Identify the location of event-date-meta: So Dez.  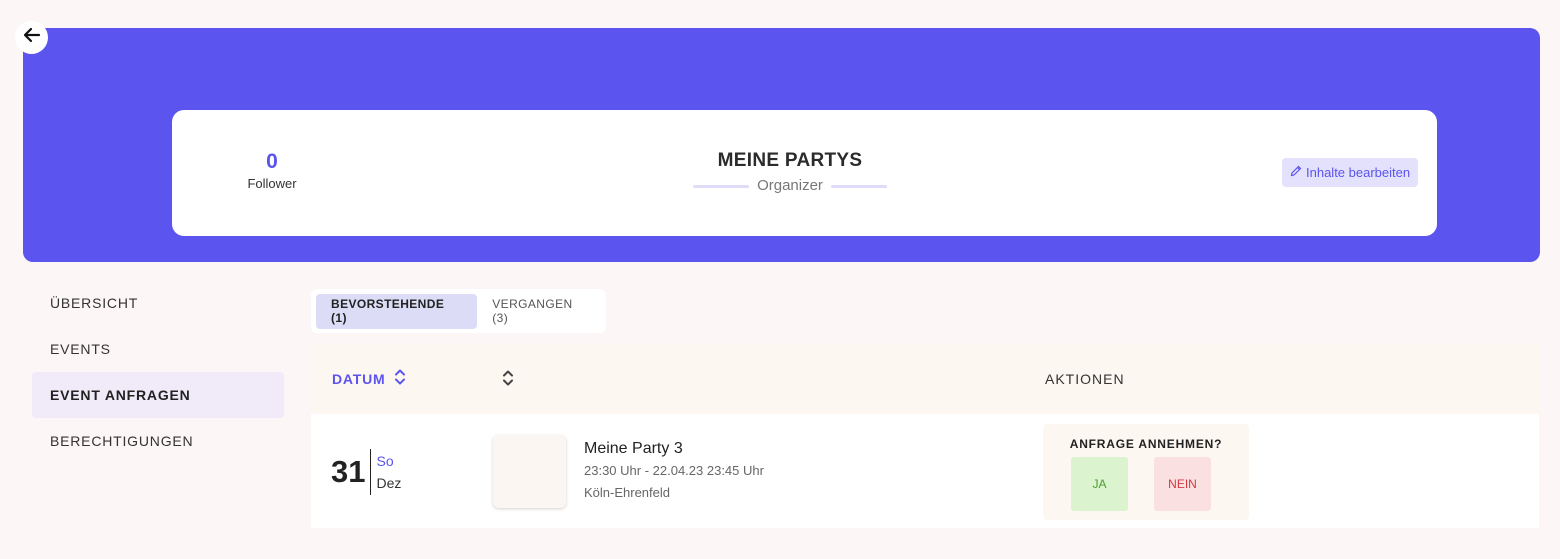
(388, 472).